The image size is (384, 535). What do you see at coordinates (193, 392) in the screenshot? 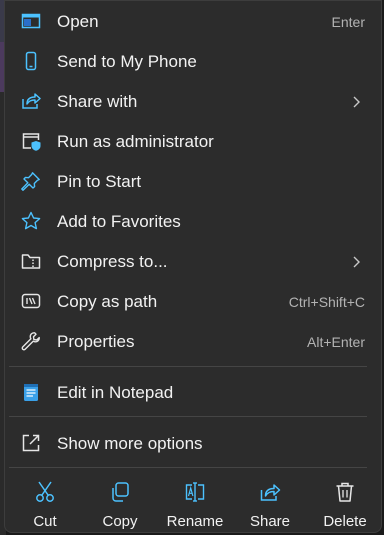
I see `menu-item-edit-in-notepad: Edit in Notepad` at bounding box center [193, 392].